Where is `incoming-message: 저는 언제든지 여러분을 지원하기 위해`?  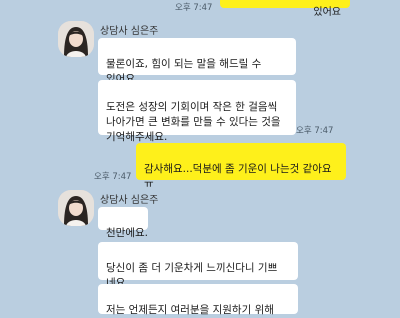
incoming-message: 저는 언제든지 여러분을 지원하기 위해 is located at coordinates (198, 300).